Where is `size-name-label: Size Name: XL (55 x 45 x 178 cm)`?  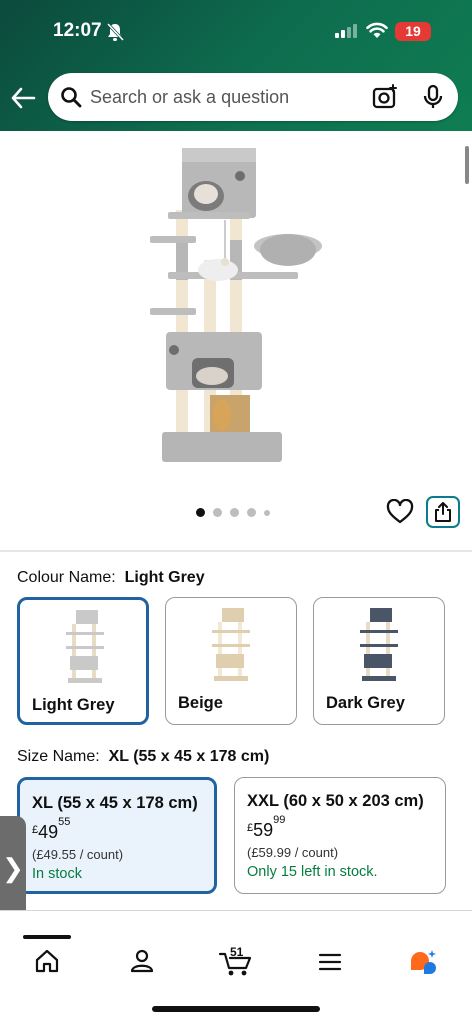 size-name-label: Size Name: XL (55 x 45 x 178 cm) is located at coordinates (143, 757).